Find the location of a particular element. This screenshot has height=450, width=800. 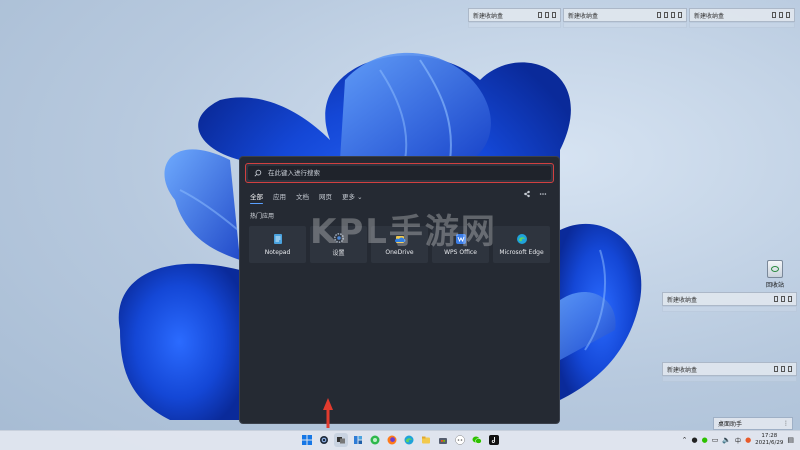

app-label: Microsoft Edge is located at coordinates (521, 252).